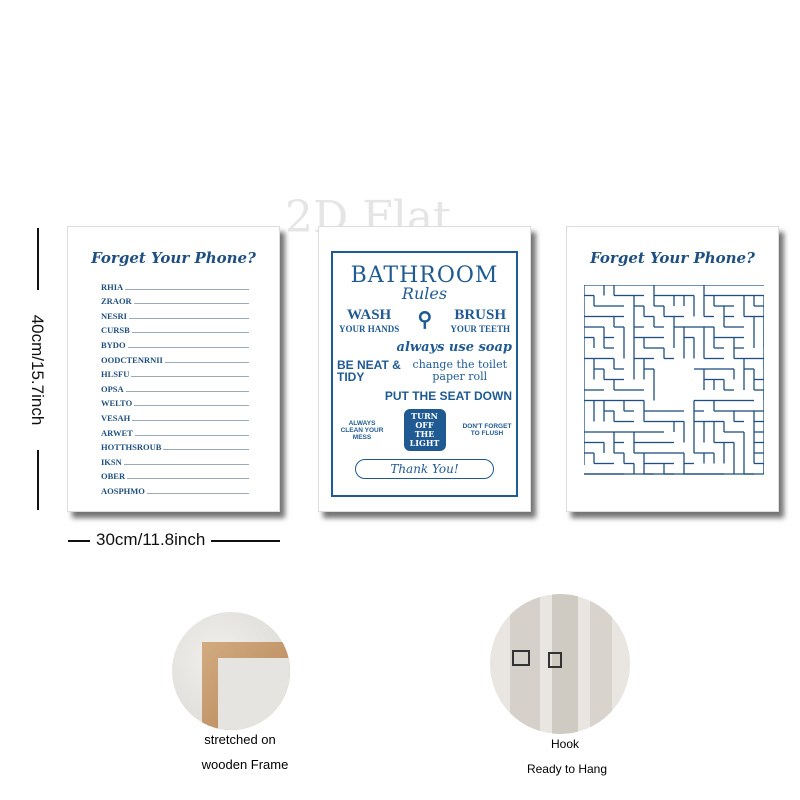 The image size is (800, 800). What do you see at coordinates (175, 401) in the screenshot?
I see `word-row: WELTO` at bounding box center [175, 401].